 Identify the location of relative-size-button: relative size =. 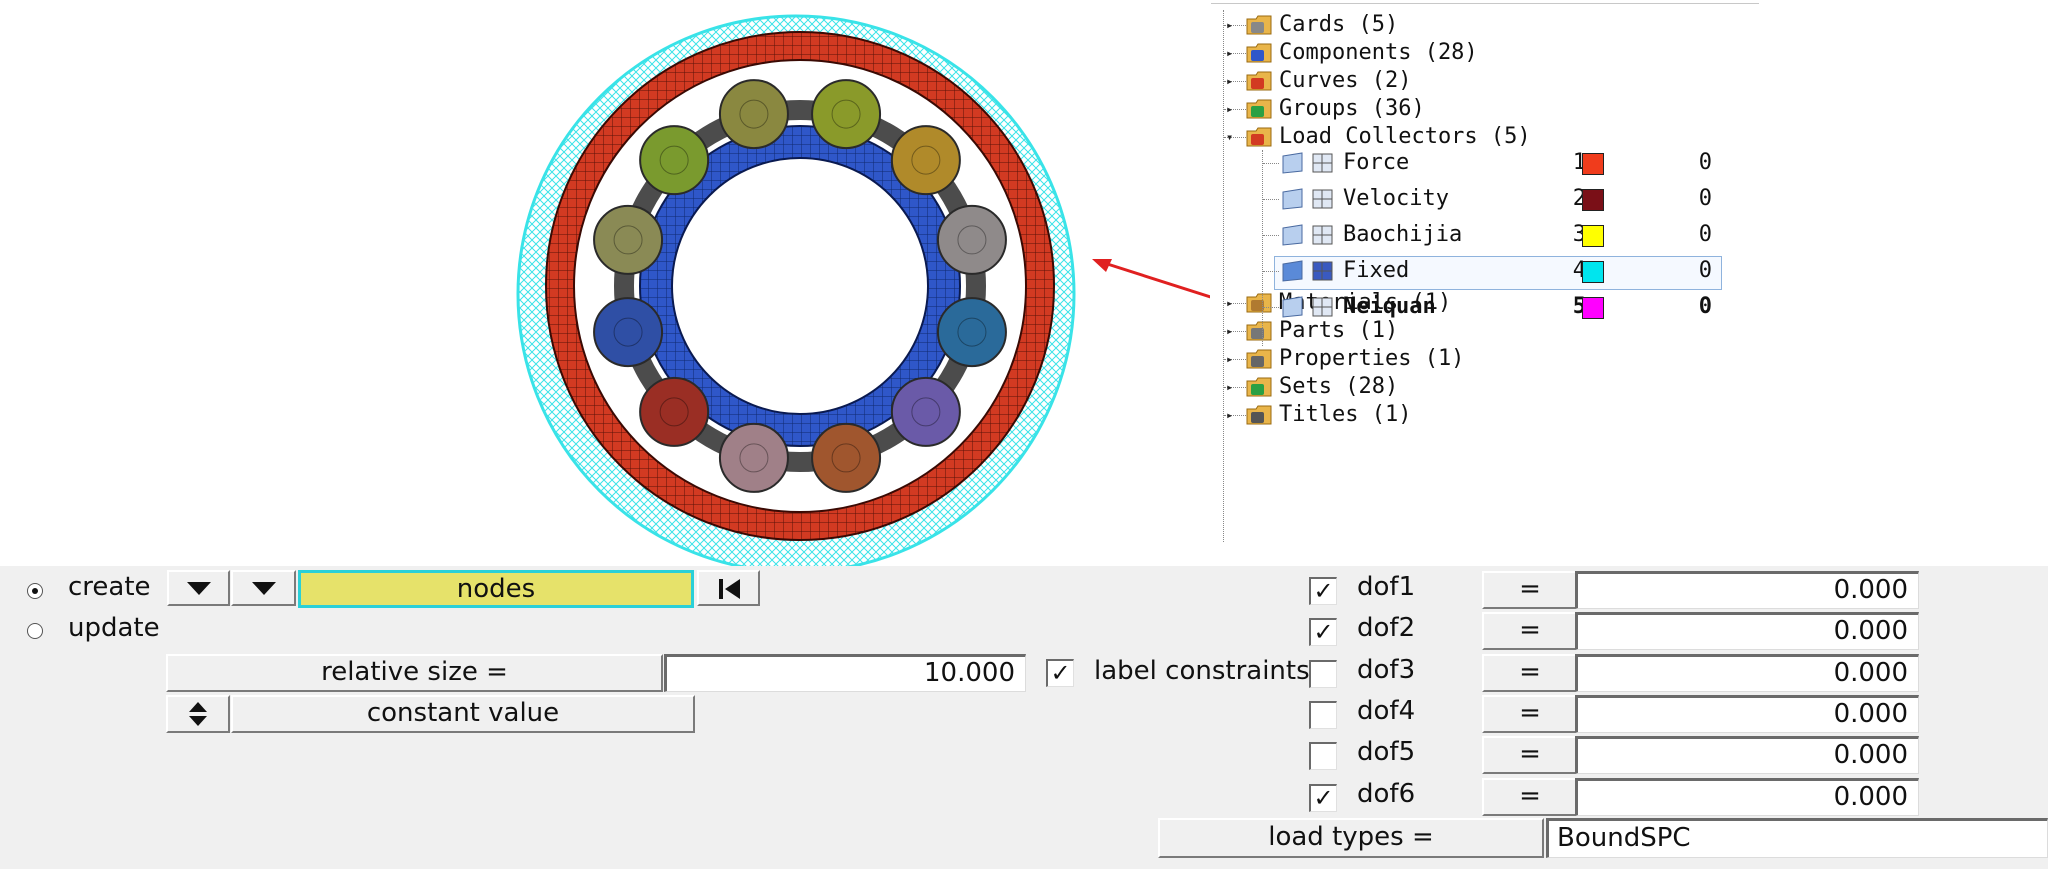
(414, 673).